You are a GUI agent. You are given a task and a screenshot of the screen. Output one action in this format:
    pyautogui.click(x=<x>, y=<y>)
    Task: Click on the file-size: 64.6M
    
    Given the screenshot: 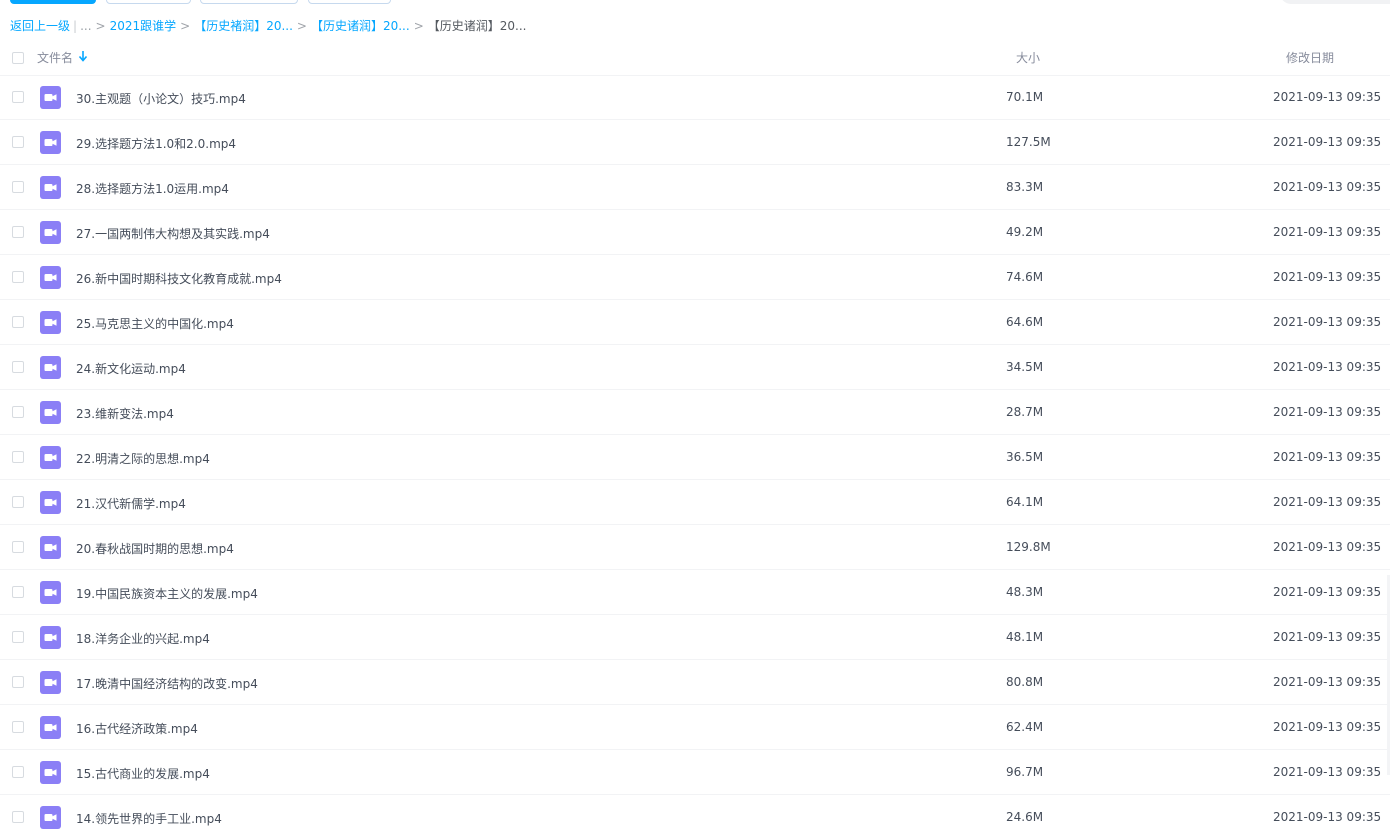 What is the action you would take?
    pyautogui.click(x=1025, y=322)
    